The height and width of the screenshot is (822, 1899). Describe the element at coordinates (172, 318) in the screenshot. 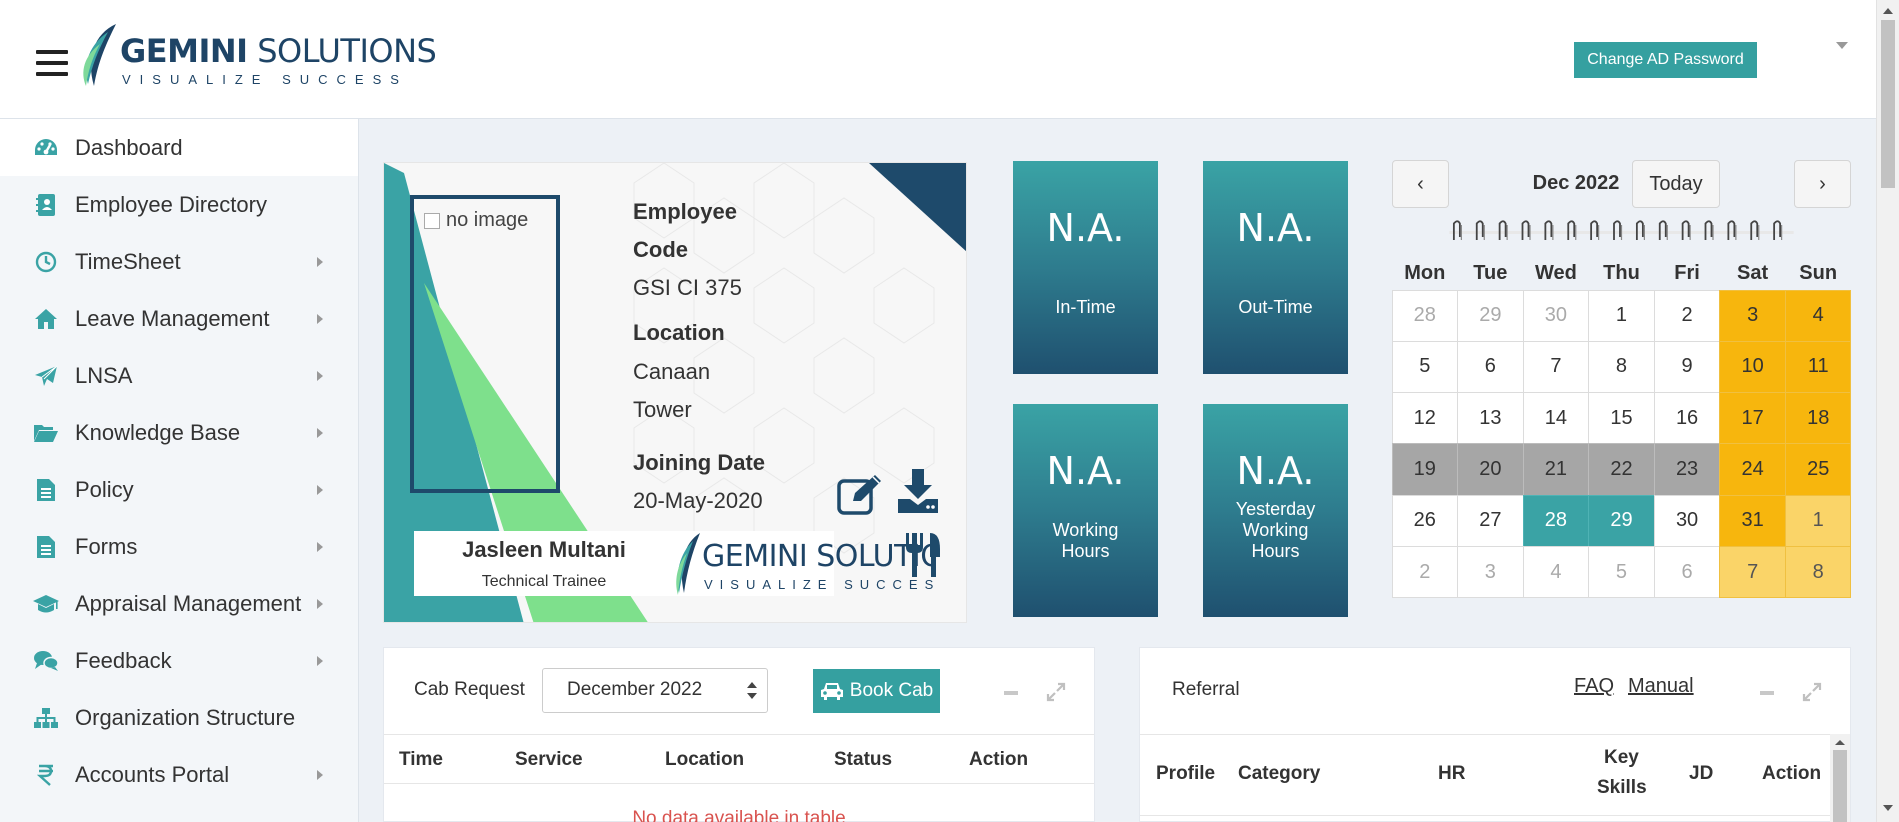

I see `sidebar-item-label: Leave Management` at that location.